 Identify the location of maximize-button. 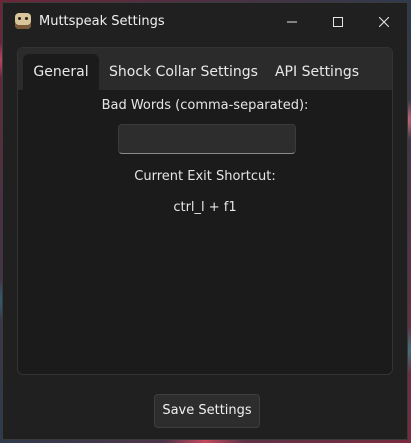
(338, 22).